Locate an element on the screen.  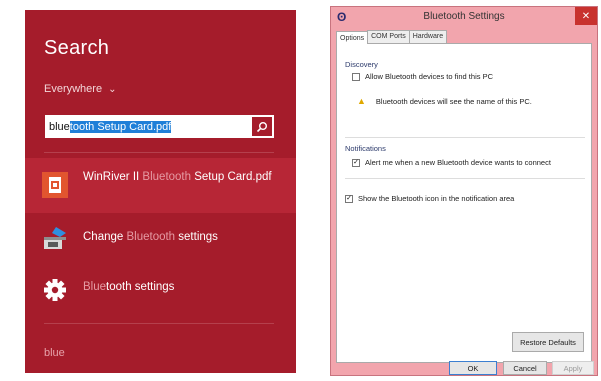
search-result-pdf: WinRiver II Bluetooth Setup Card.pdf is located at coordinates (160, 185).